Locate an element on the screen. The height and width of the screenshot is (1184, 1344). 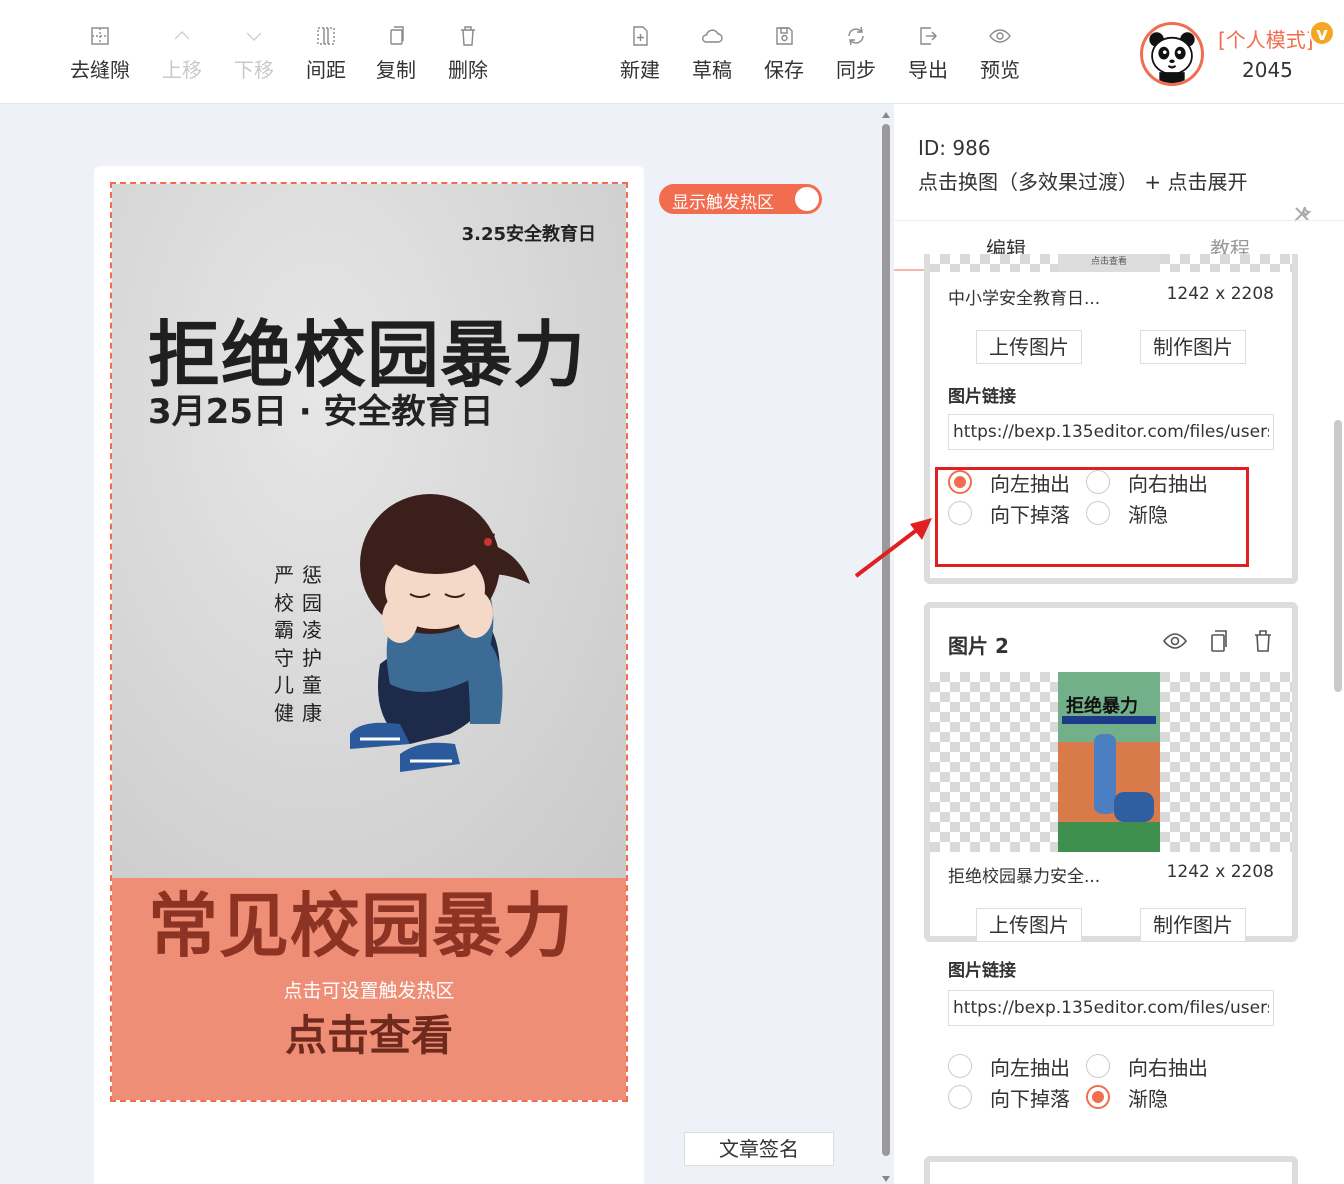
save-icon is located at coordinates (784, 36).